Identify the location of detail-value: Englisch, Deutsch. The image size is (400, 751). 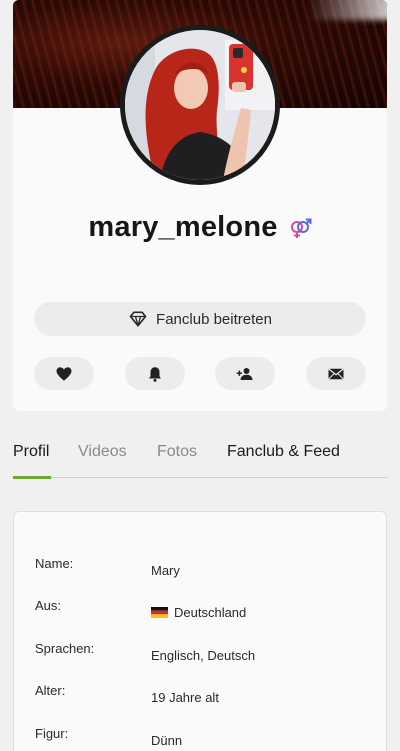
(203, 655).